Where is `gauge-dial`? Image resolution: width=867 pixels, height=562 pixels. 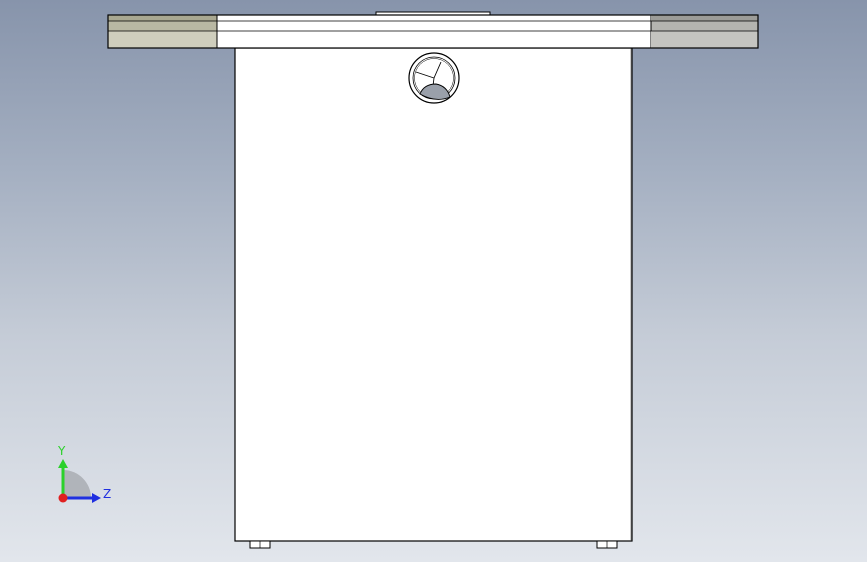 gauge-dial is located at coordinates (434, 78).